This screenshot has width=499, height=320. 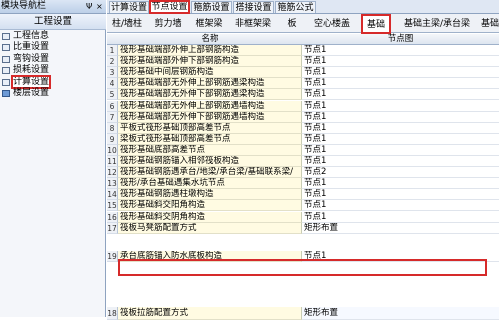 What do you see at coordinates (99, 6) in the screenshot?
I see `close-icon: ×` at bounding box center [99, 6].